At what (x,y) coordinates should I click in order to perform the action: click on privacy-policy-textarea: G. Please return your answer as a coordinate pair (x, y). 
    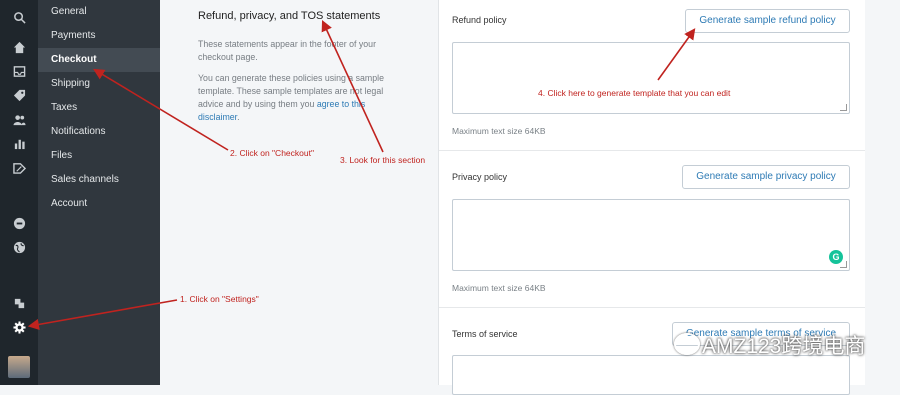
    Looking at the image, I should click on (651, 235).